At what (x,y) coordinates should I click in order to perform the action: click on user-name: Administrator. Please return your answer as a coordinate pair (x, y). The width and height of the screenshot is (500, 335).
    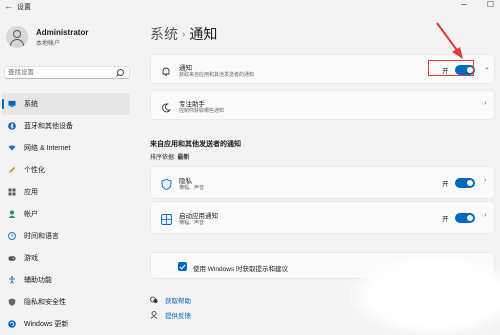
    Looking at the image, I should click on (62, 32).